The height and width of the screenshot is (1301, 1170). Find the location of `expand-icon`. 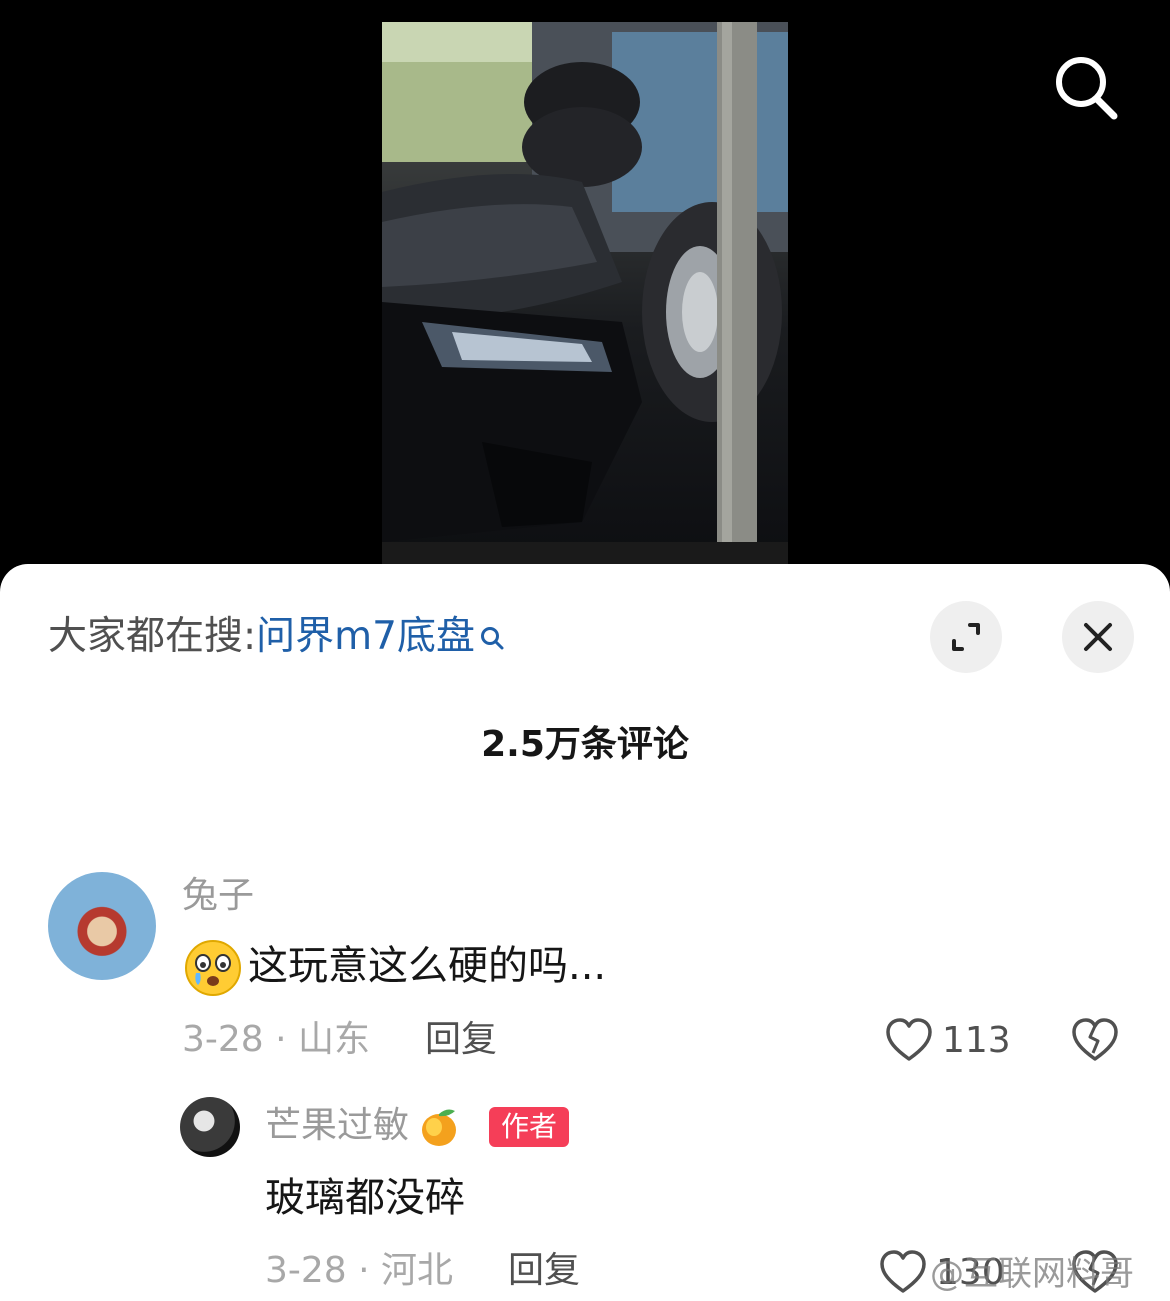

expand-icon is located at coordinates (966, 637).